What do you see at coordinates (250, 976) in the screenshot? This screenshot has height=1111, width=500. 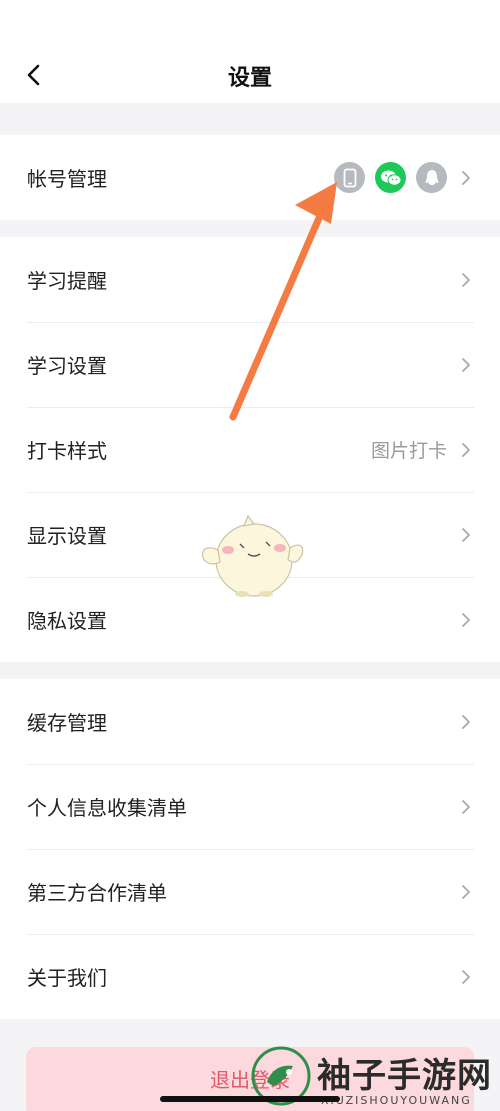 I see `about-us-row: 关于我们` at bounding box center [250, 976].